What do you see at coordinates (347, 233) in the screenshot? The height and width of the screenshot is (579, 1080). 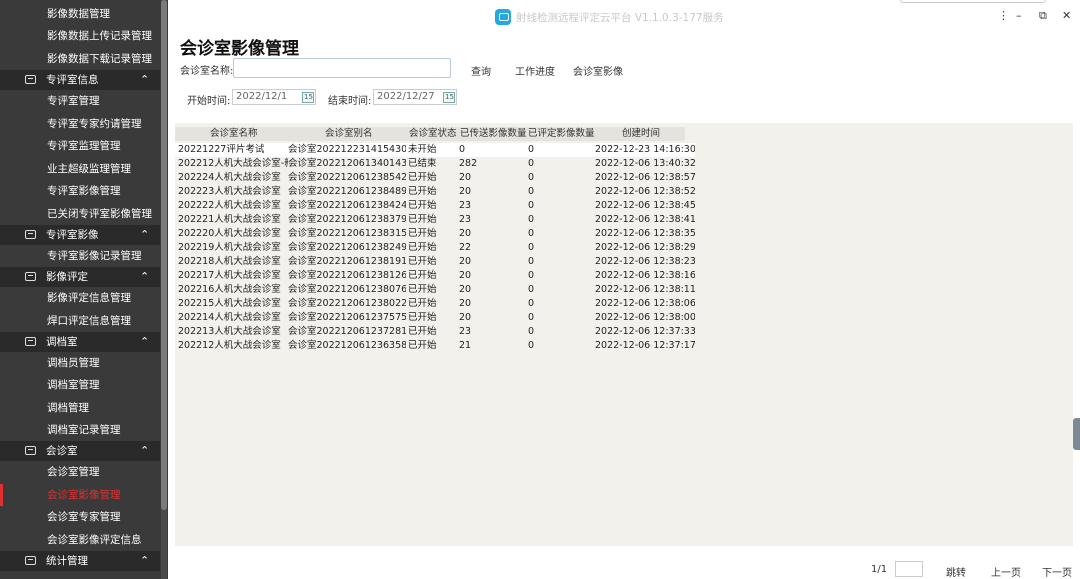 I see `table-cell: 会诊室20221206123831558` at bounding box center [347, 233].